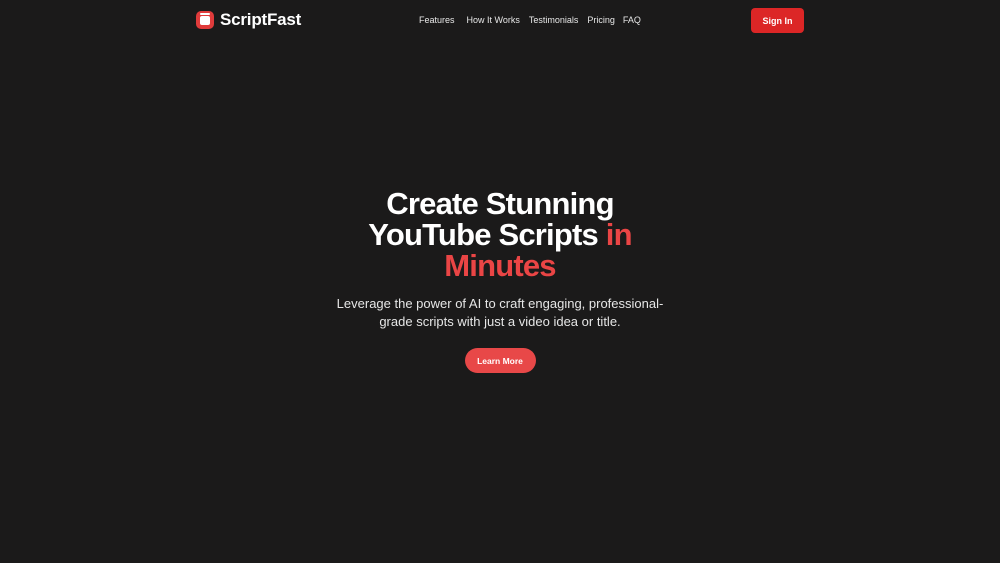 This screenshot has width=1000, height=563. What do you see at coordinates (437, 20) in the screenshot?
I see `nav-link-features: Features` at bounding box center [437, 20].